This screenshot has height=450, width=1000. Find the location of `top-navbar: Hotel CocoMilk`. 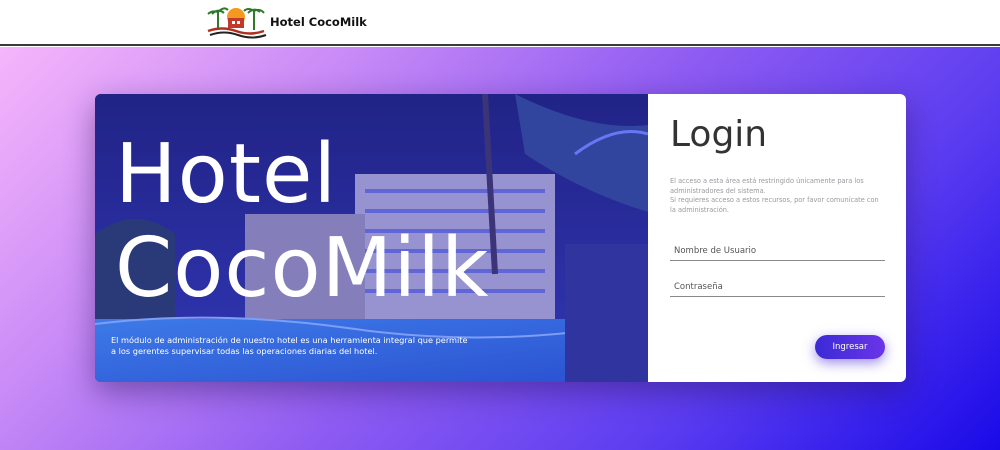

top-navbar: Hotel CocoMilk is located at coordinates (500, 23).